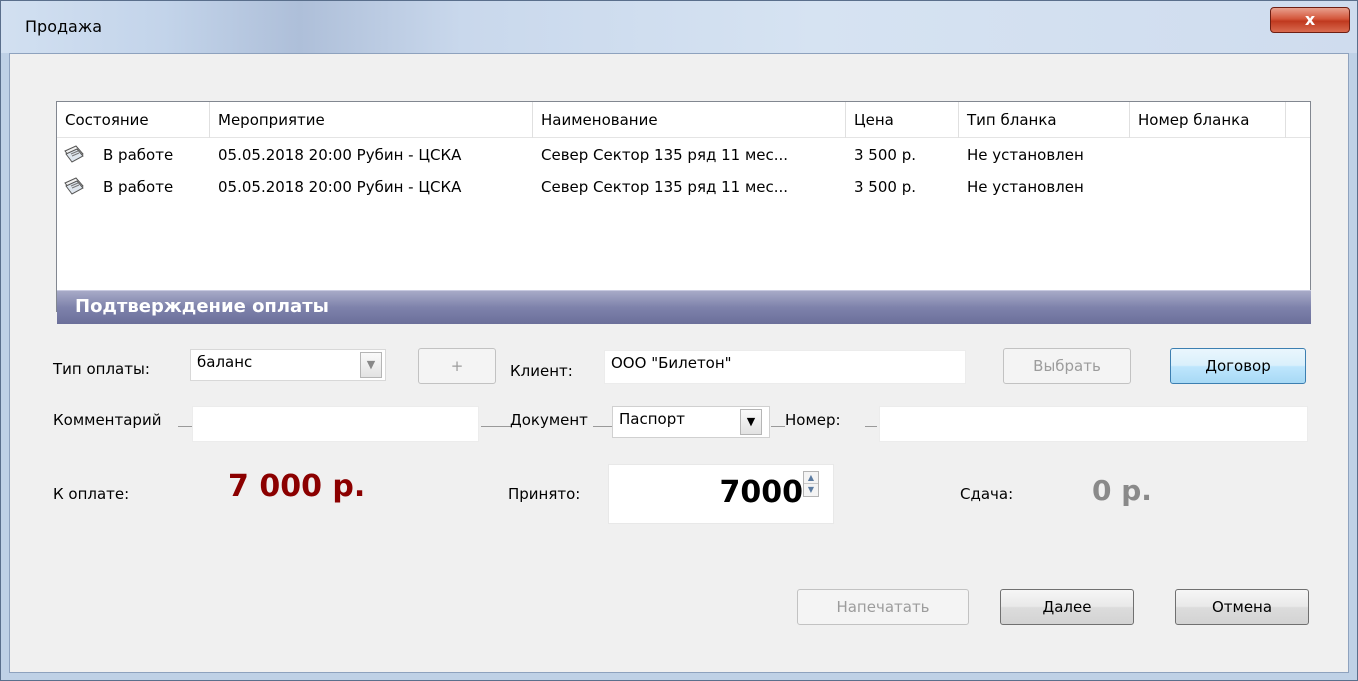  I want to click on comment-leader-line, so click(185, 426).